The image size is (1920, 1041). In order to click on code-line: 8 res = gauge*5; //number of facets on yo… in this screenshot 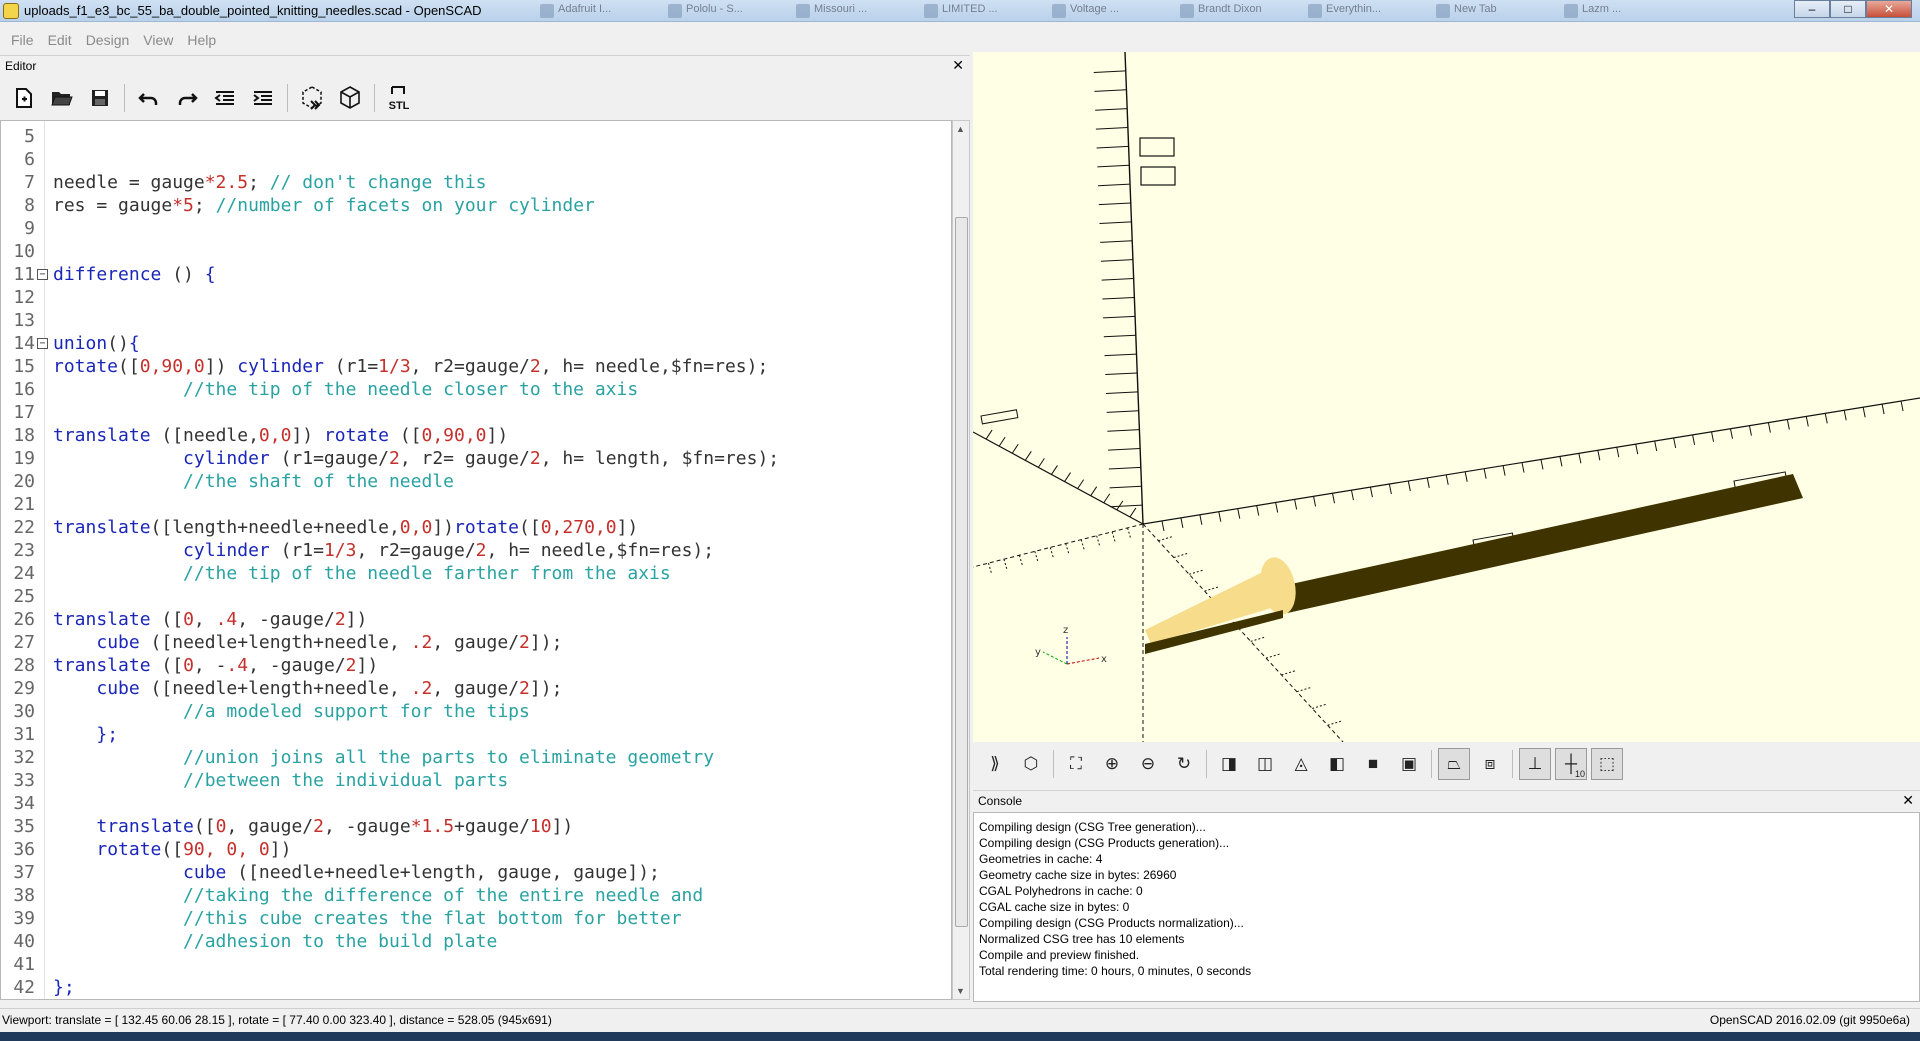, I will do `click(476, 205)`.